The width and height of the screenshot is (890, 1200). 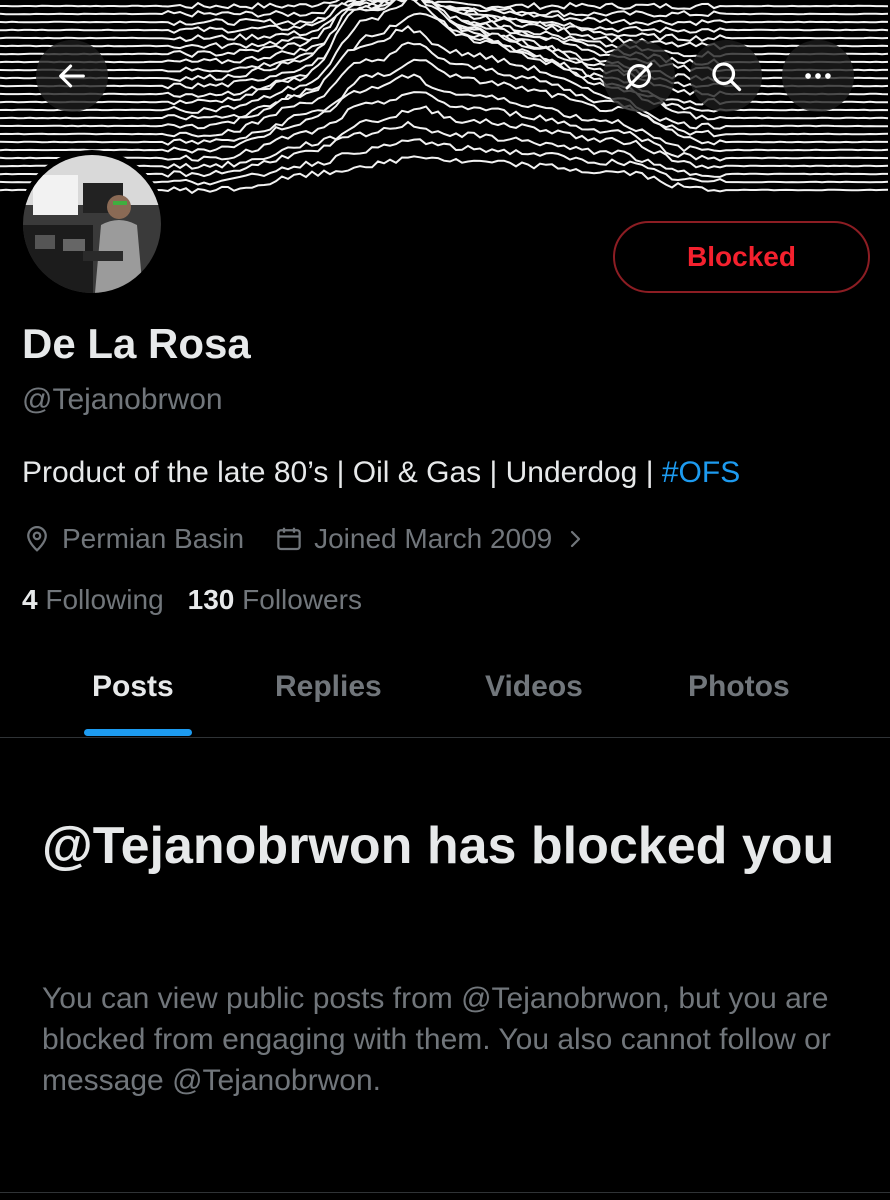 What do you see at coordinates (445, 1192) in the screenshot?
I see `divider` at bounding box center [445, 1192].